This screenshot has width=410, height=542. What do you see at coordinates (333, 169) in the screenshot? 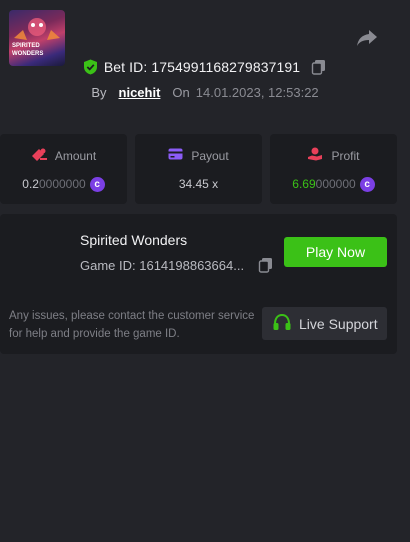
I see `profit-card: Profit 6.69 000000 c` at bounding box center [333, 169].